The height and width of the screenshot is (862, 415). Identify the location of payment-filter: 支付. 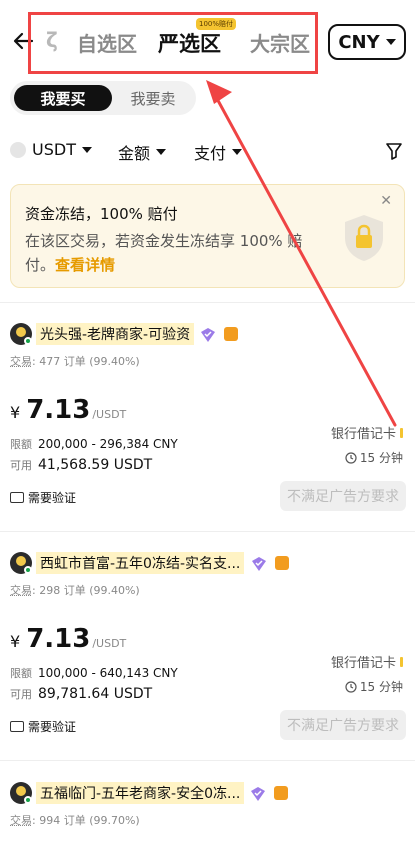
(218, 152).